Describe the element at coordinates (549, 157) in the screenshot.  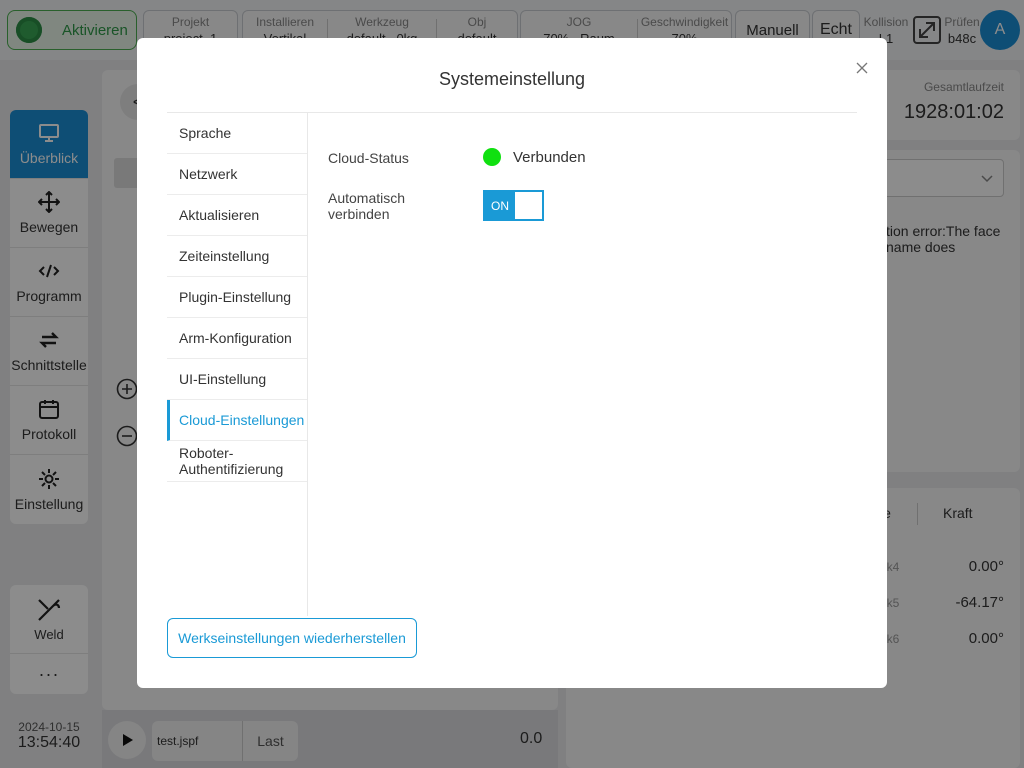
I see `cloud-status-value: Verbunden` at that location.